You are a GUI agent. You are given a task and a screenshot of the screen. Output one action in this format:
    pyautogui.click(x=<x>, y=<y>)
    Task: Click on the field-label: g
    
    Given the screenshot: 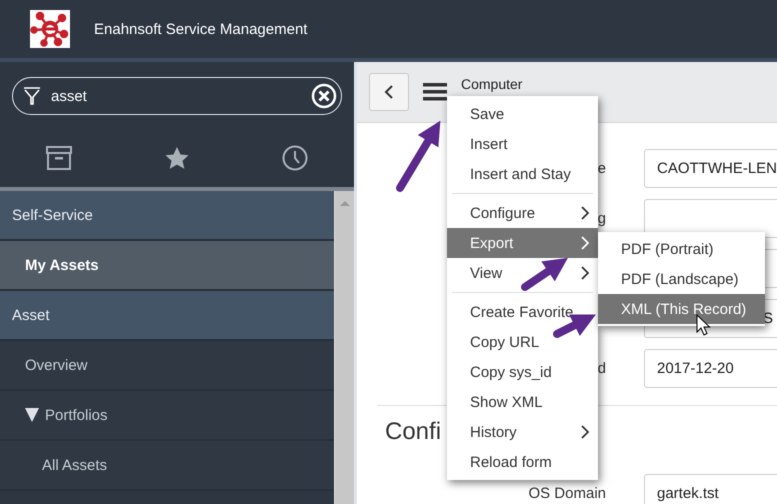 What is the action you would take?
    pyautogui.click(x=602, y=218)
    